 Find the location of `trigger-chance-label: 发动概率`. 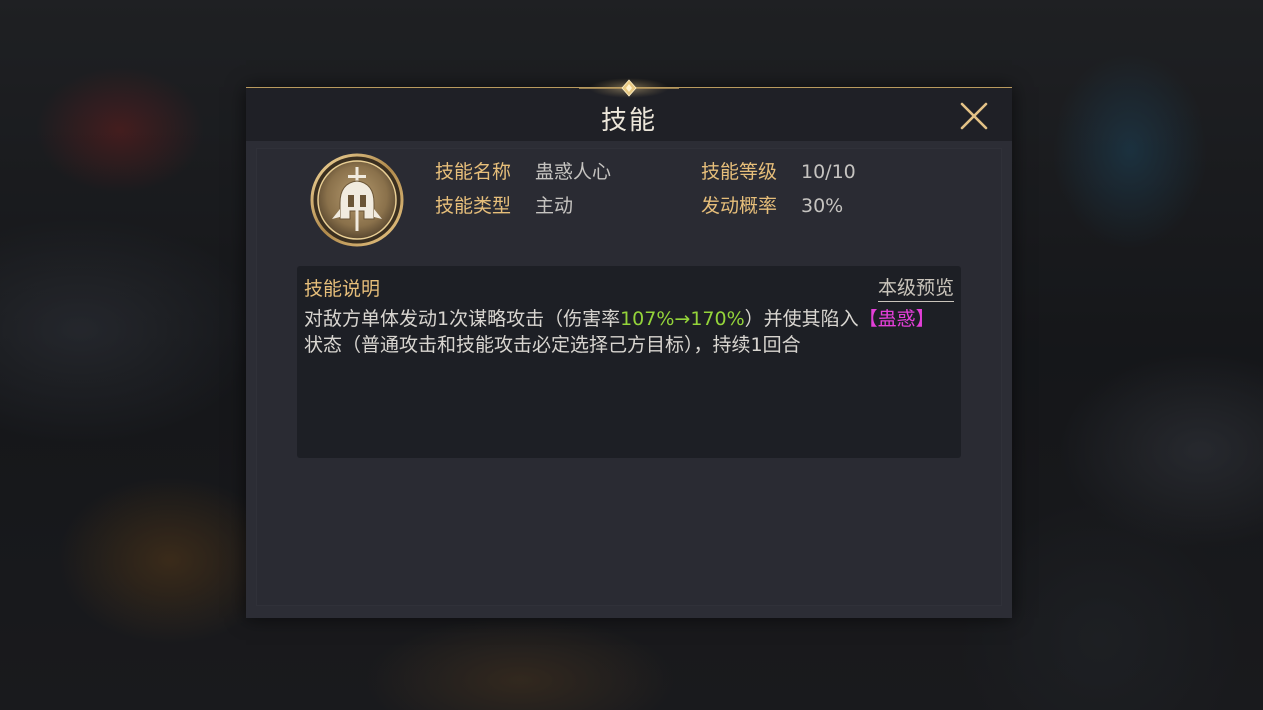

trigger-chance-label: 发动概率 is located at coordinates (739, 206).